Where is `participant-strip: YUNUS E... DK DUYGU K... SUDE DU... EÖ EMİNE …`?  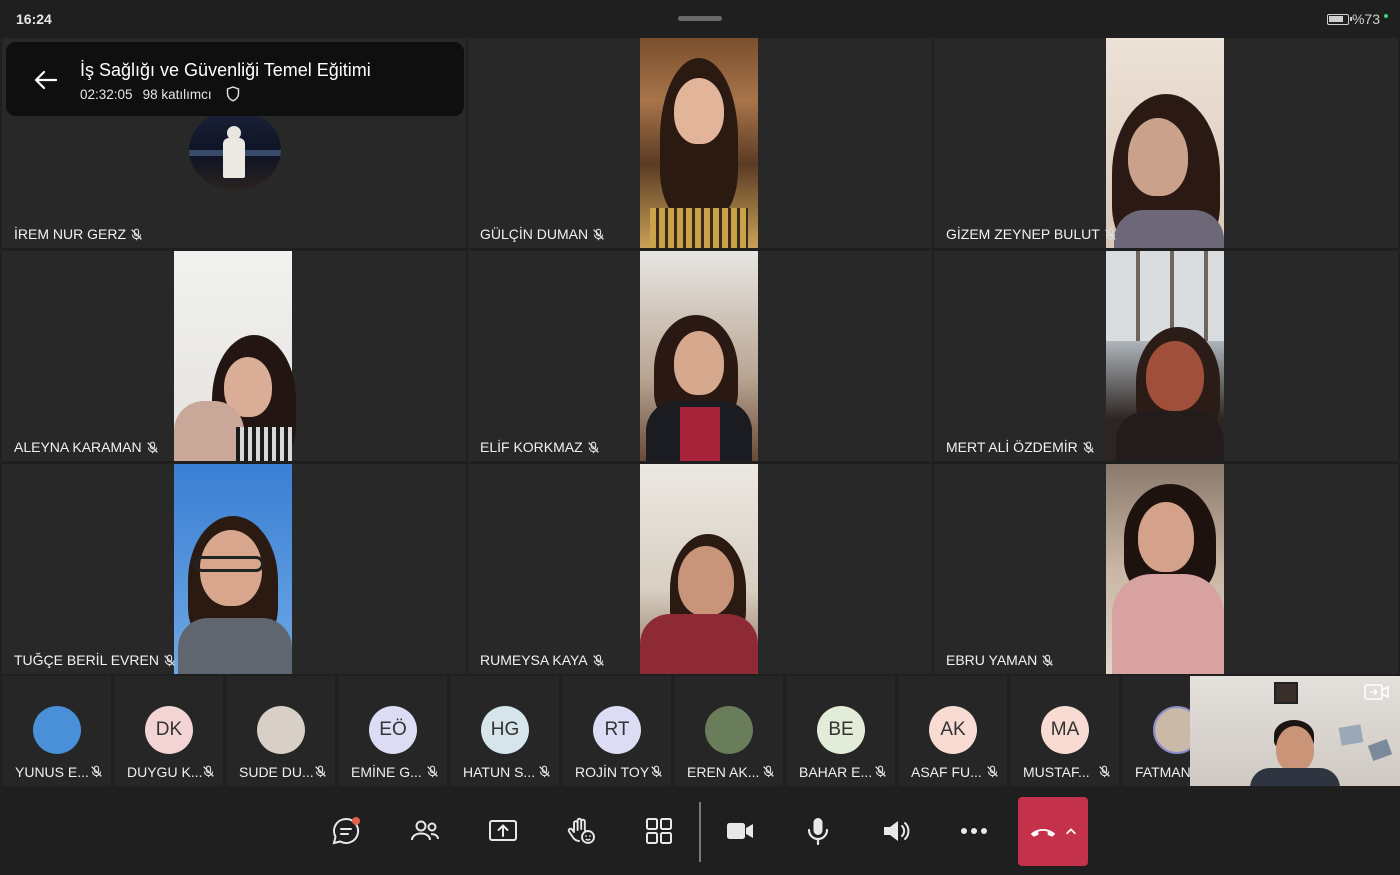
participant-strip: YUNUS E... DK DUYGU K... SUDE DU... EÖ EMİNE … is located at coordinates (700, 731).